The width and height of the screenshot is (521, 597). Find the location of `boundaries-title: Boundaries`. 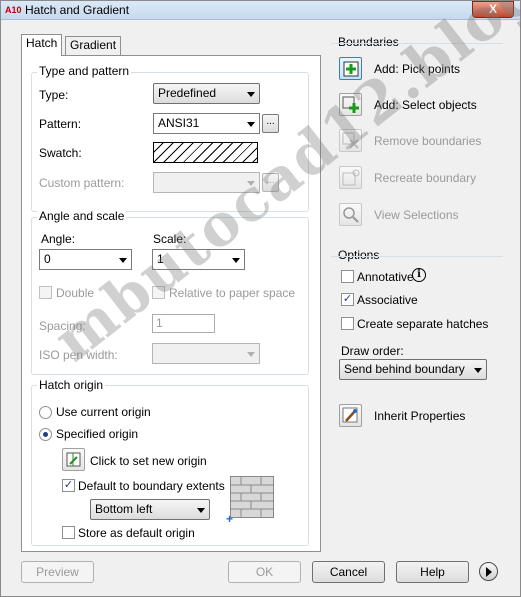

boundaries-title: Boundaries is located at coordinates (368, 42).